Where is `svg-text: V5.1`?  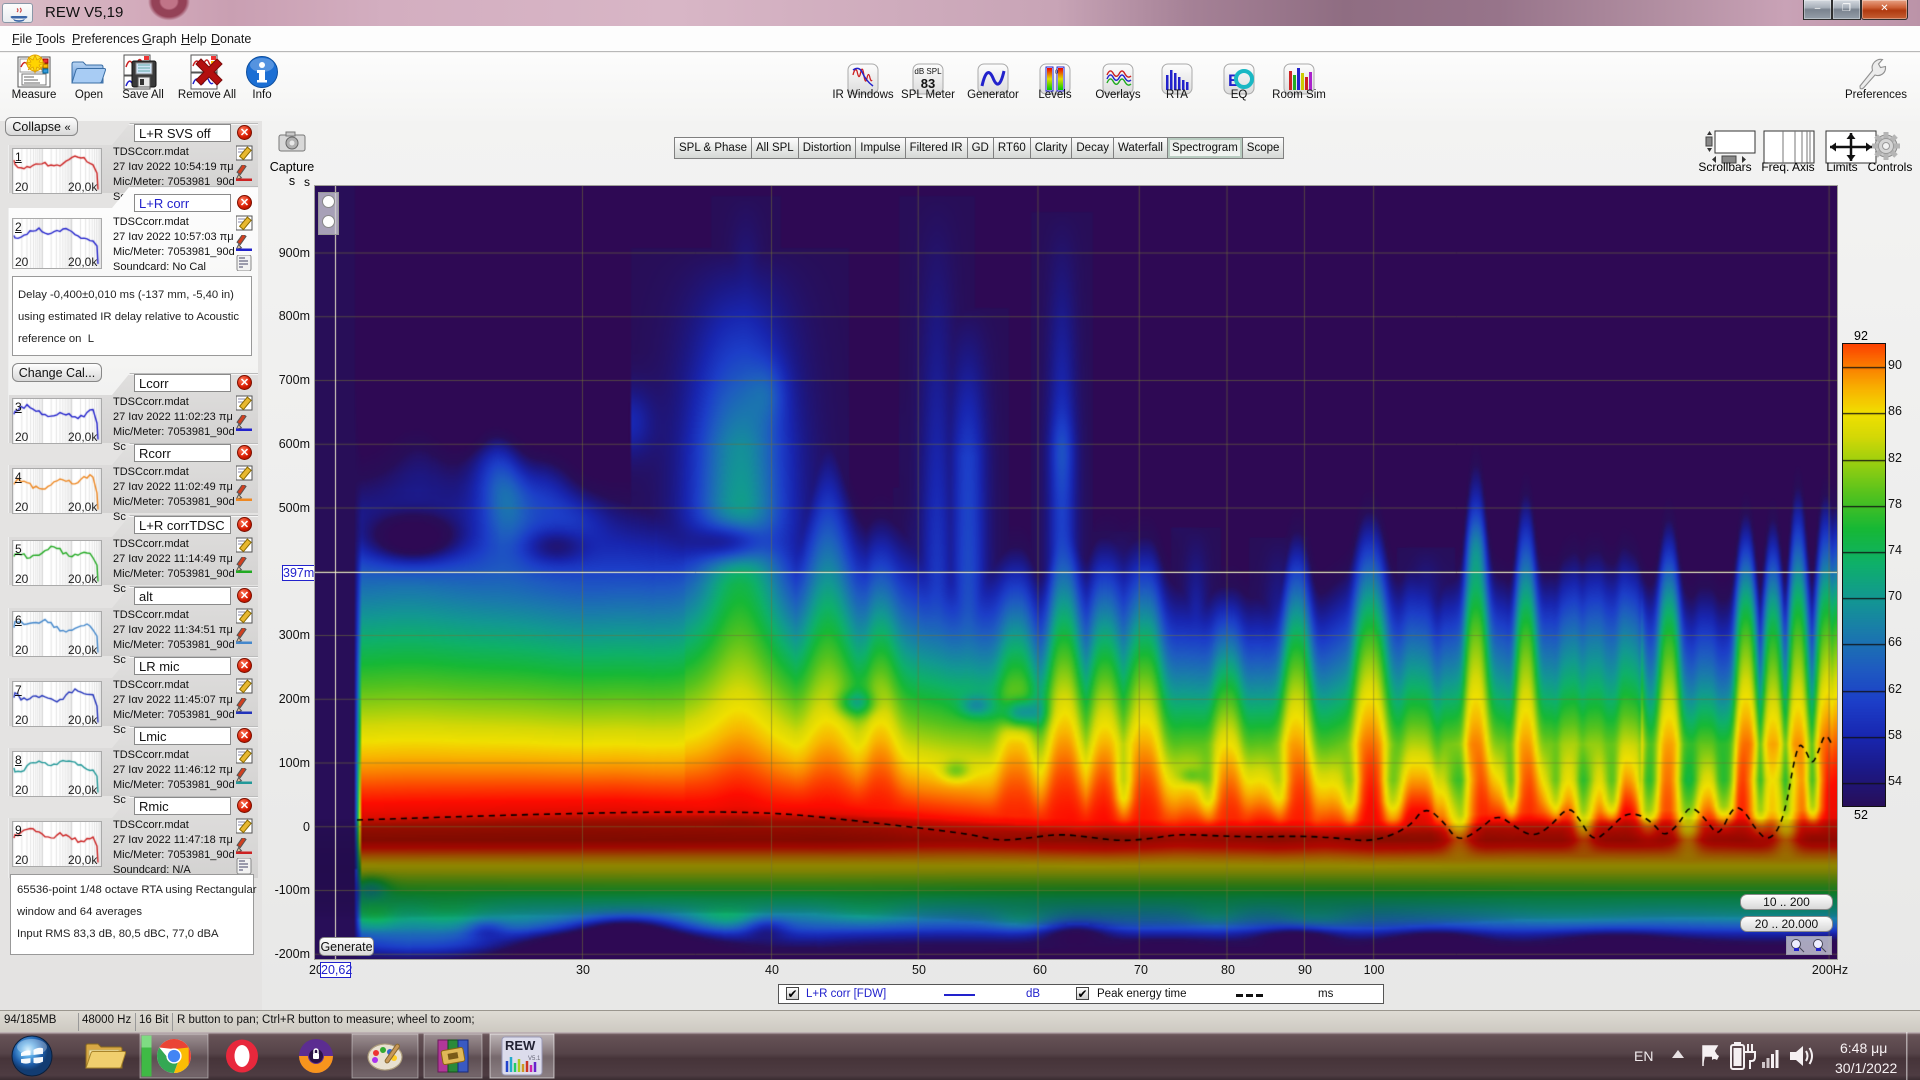 svg-text: V5.1 is located at coordinates (534, 1059).